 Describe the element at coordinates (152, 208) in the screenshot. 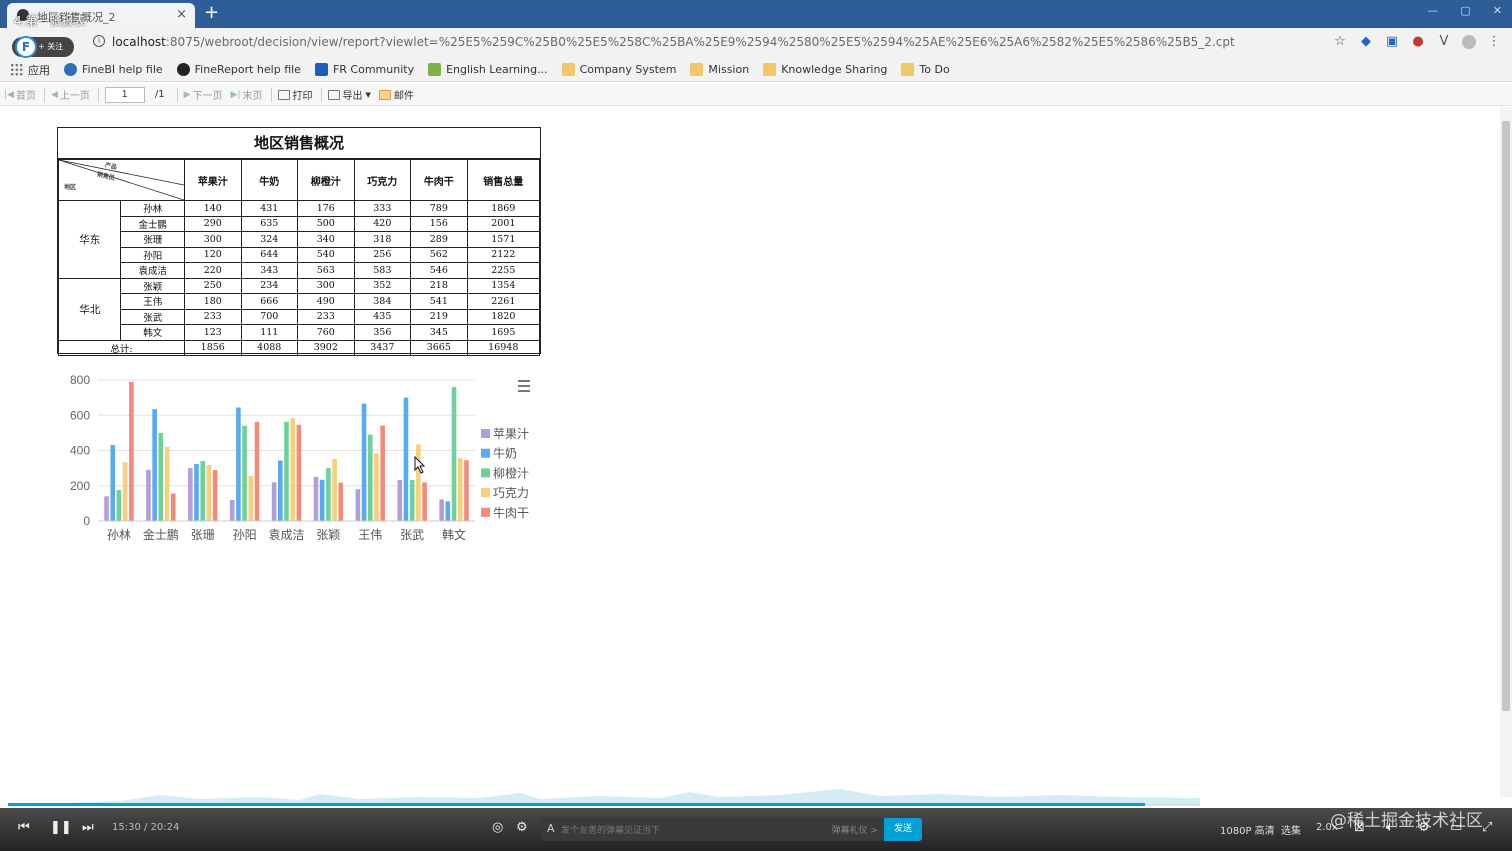

I see `salesperson-cell: 孙林` at that location.